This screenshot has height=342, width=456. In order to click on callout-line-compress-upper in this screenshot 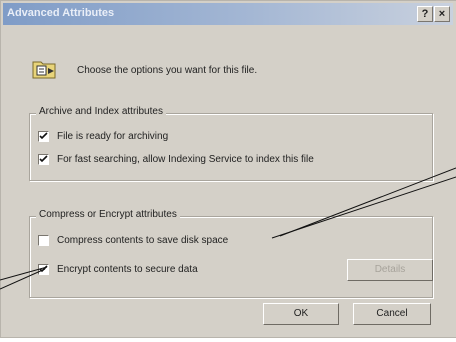, I will do `click(363, 207)`.